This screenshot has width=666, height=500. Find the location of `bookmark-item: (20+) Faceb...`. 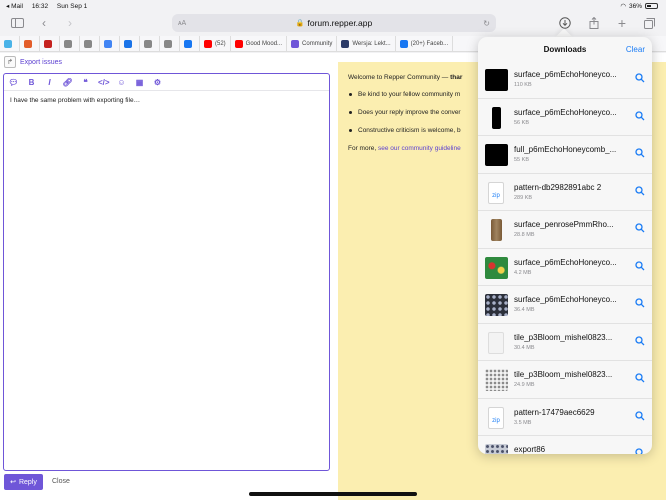

bookmark-item: (20+) Faceb... is located at coordinates (425, 43).